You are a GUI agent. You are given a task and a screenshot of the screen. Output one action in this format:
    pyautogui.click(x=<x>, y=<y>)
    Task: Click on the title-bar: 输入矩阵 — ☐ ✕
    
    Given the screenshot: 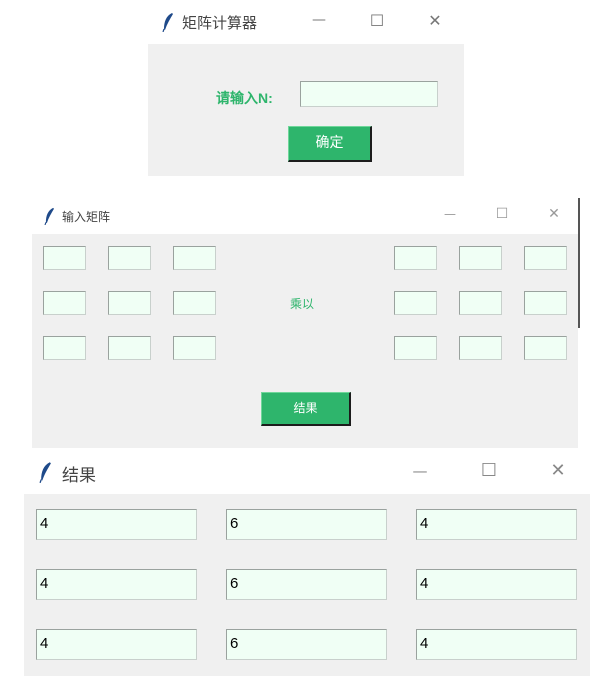 What is the action you would take?
    pyautogui.click(x=306, y=216)
    